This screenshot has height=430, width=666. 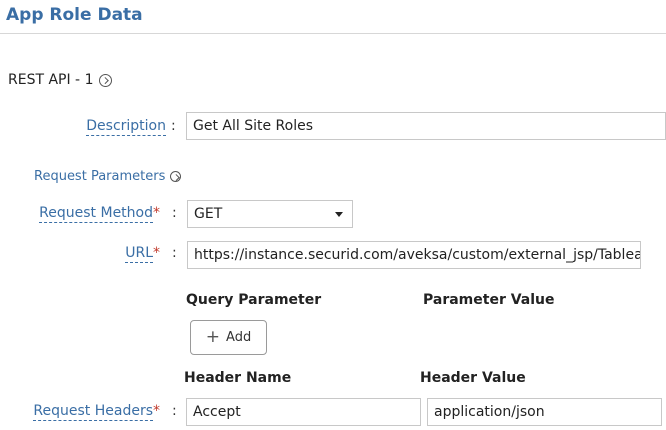 What do you see at coordinates (333, 33) in the screenshot?
I see `title-divider` at bounding box center [333, 33].